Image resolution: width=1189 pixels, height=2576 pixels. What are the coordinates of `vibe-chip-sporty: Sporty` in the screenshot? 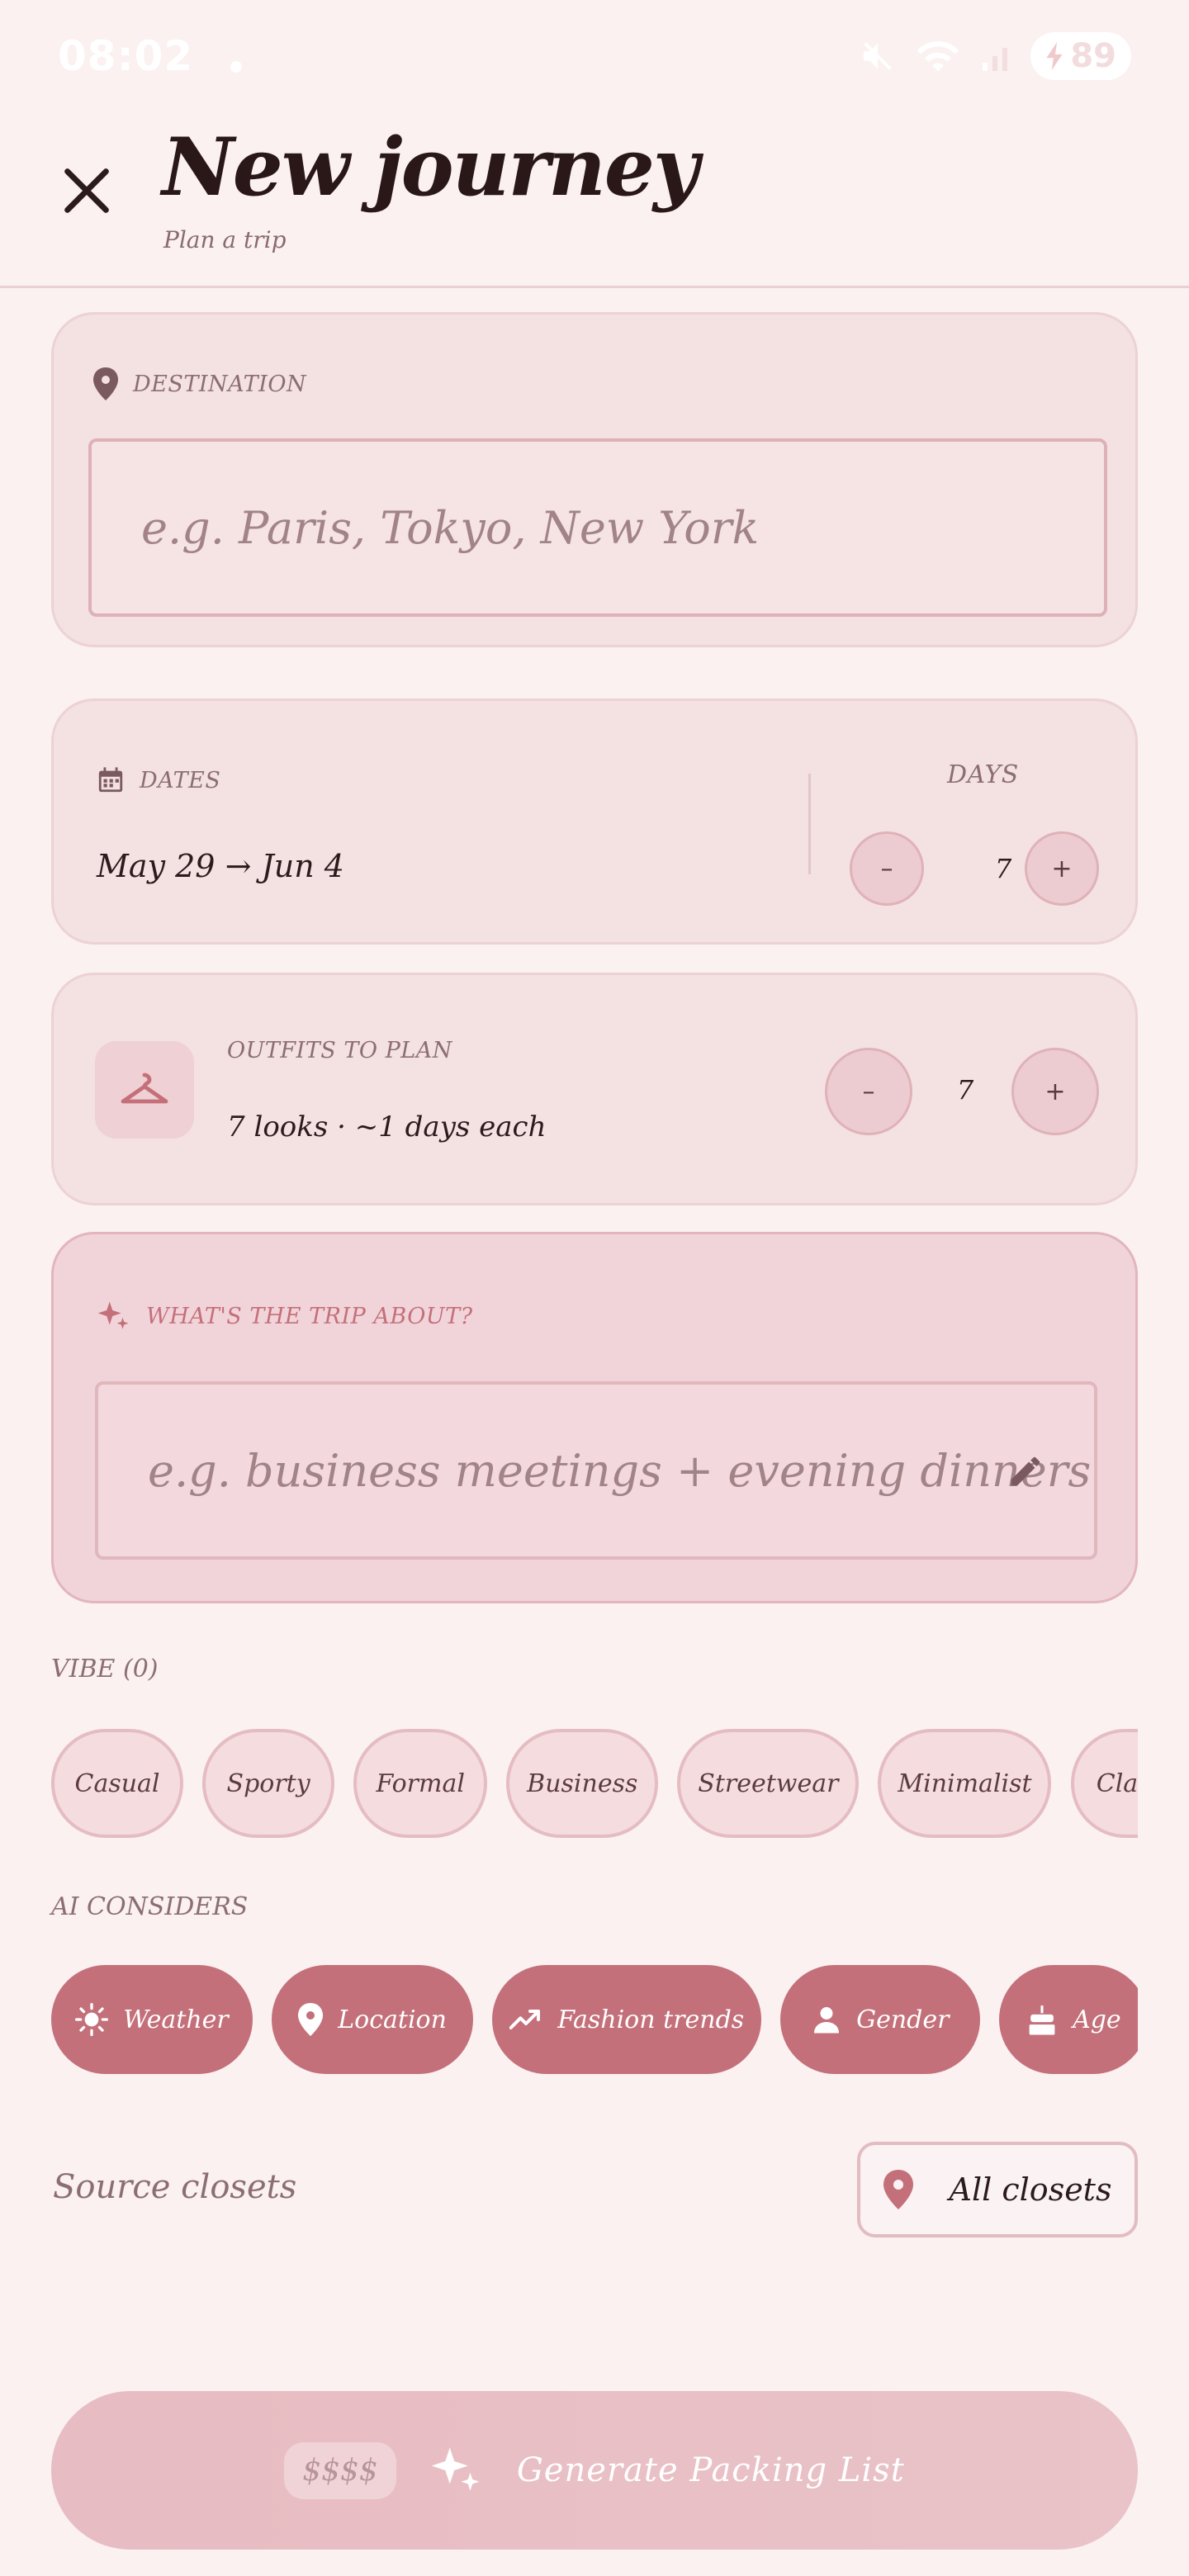 It's located at (268, 1783).